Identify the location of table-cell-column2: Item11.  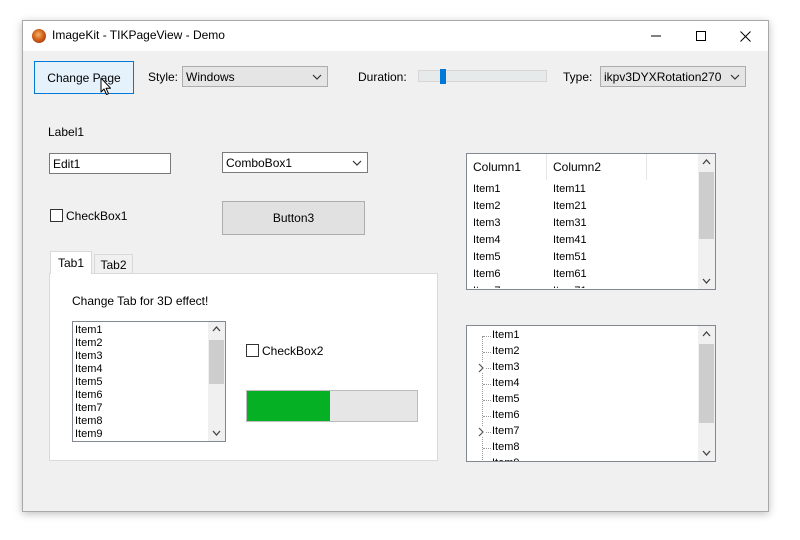
(569, 188).